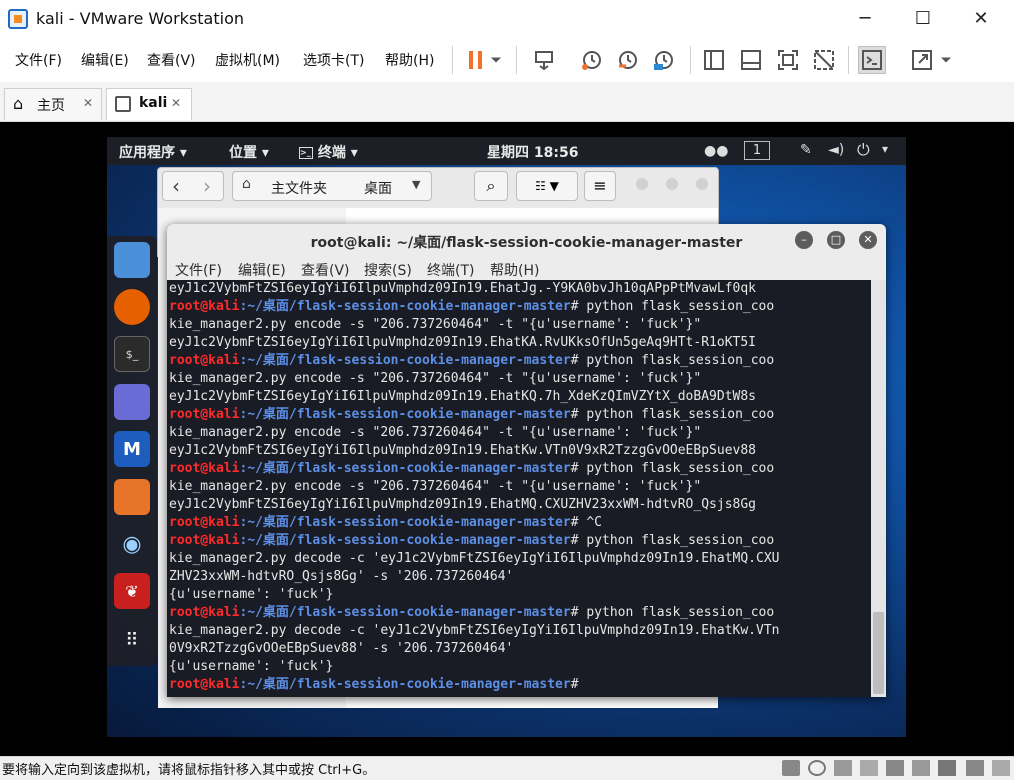  Describe the element at coordinates (247, 60) in the screenshot. I see `menu-vm: 虚拟机(M)` at that location.